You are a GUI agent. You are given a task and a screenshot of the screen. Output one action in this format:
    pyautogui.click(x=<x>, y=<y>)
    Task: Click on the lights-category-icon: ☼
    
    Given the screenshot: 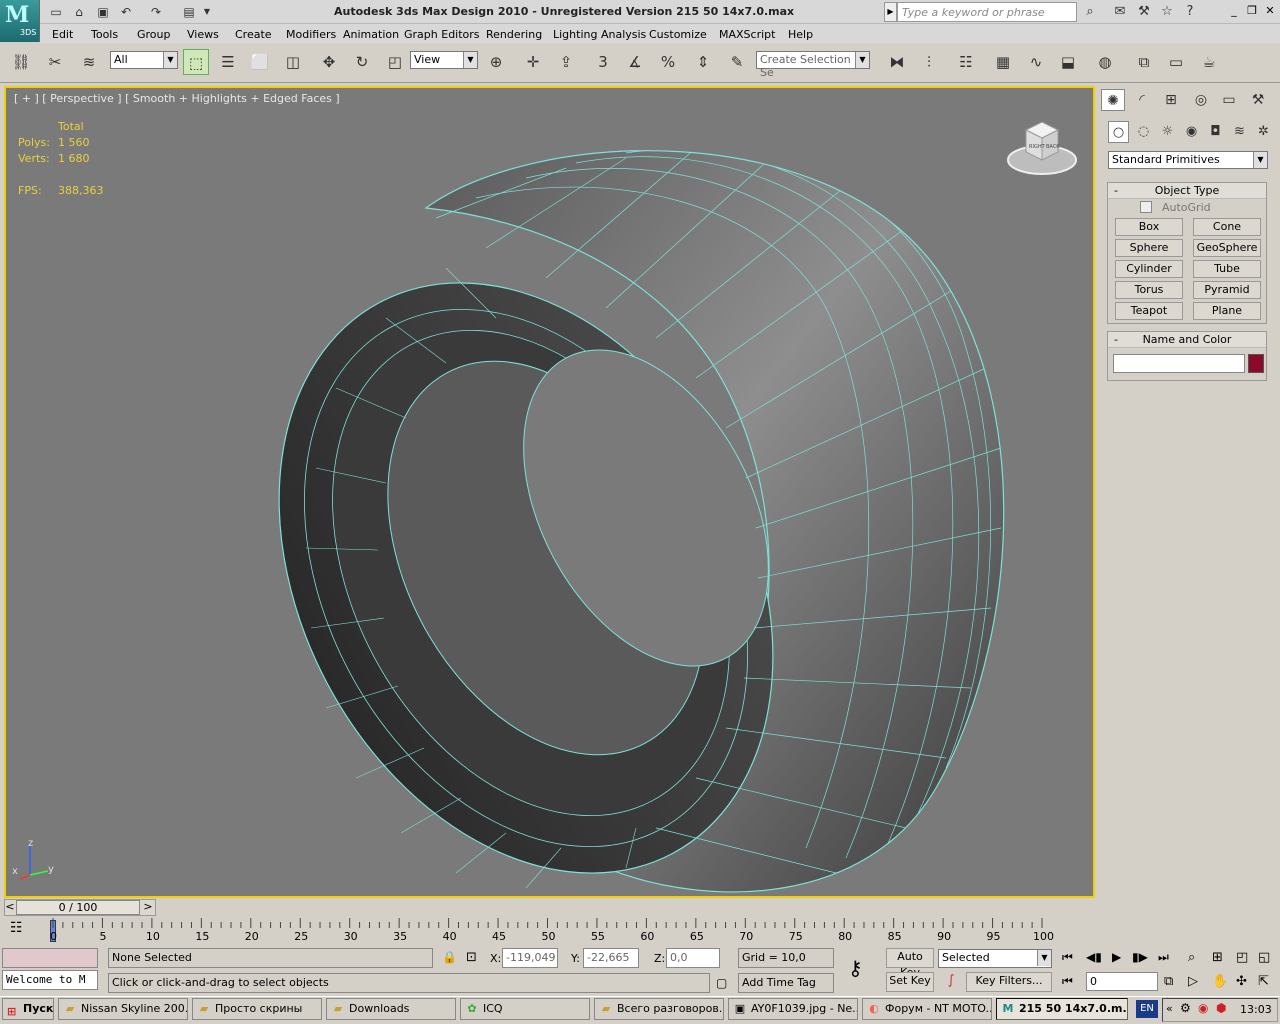 What is the action you would take?
    pyautogui.click(x=1167, y=132)
    